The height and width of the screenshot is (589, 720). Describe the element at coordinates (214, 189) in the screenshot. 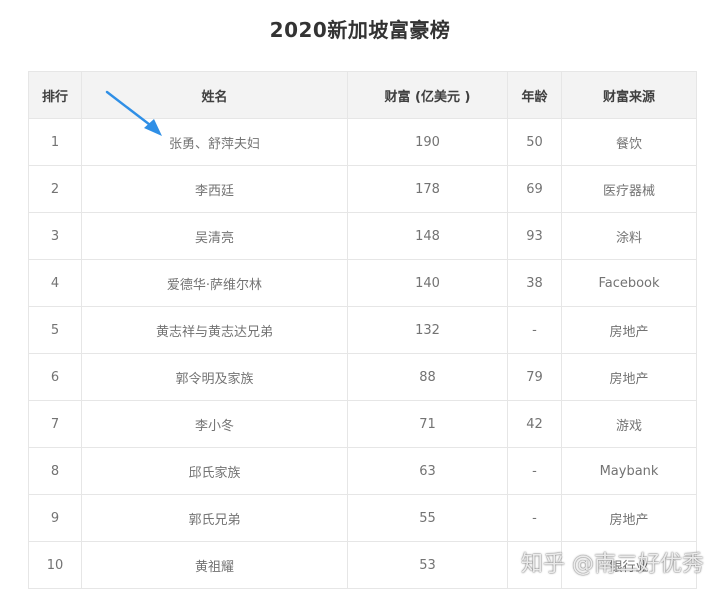

I see `cell-name: 李西廷` at that location.